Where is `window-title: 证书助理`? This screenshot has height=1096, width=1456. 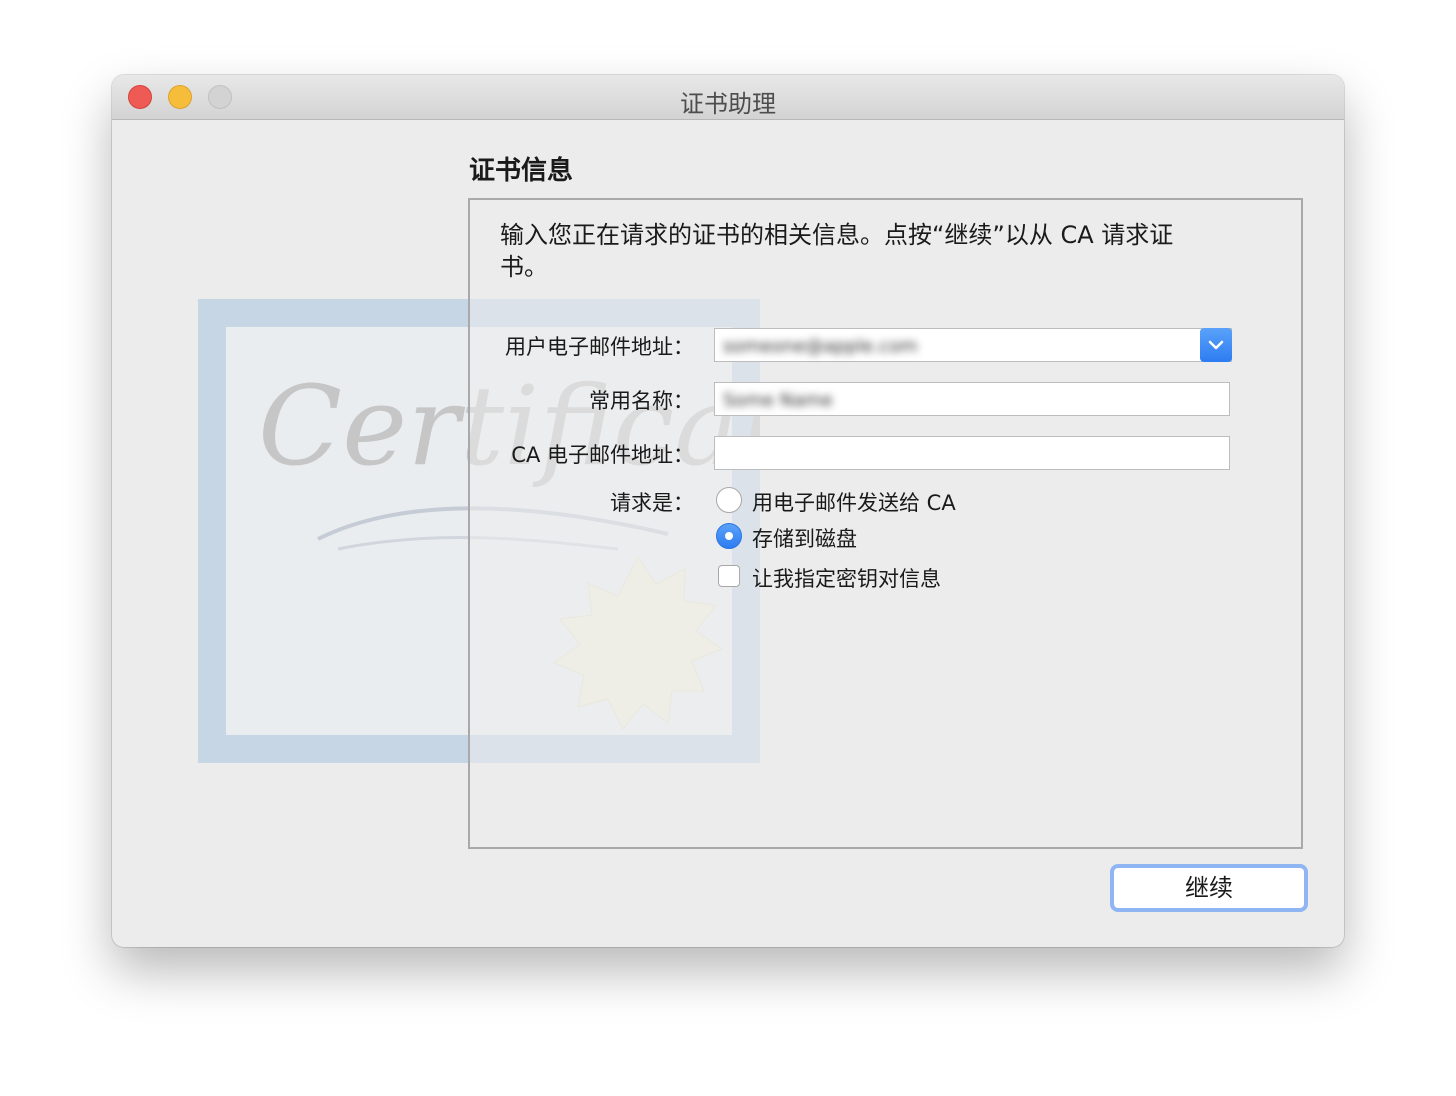 window-title: 证书助理 is located at coordinates (728, 104).